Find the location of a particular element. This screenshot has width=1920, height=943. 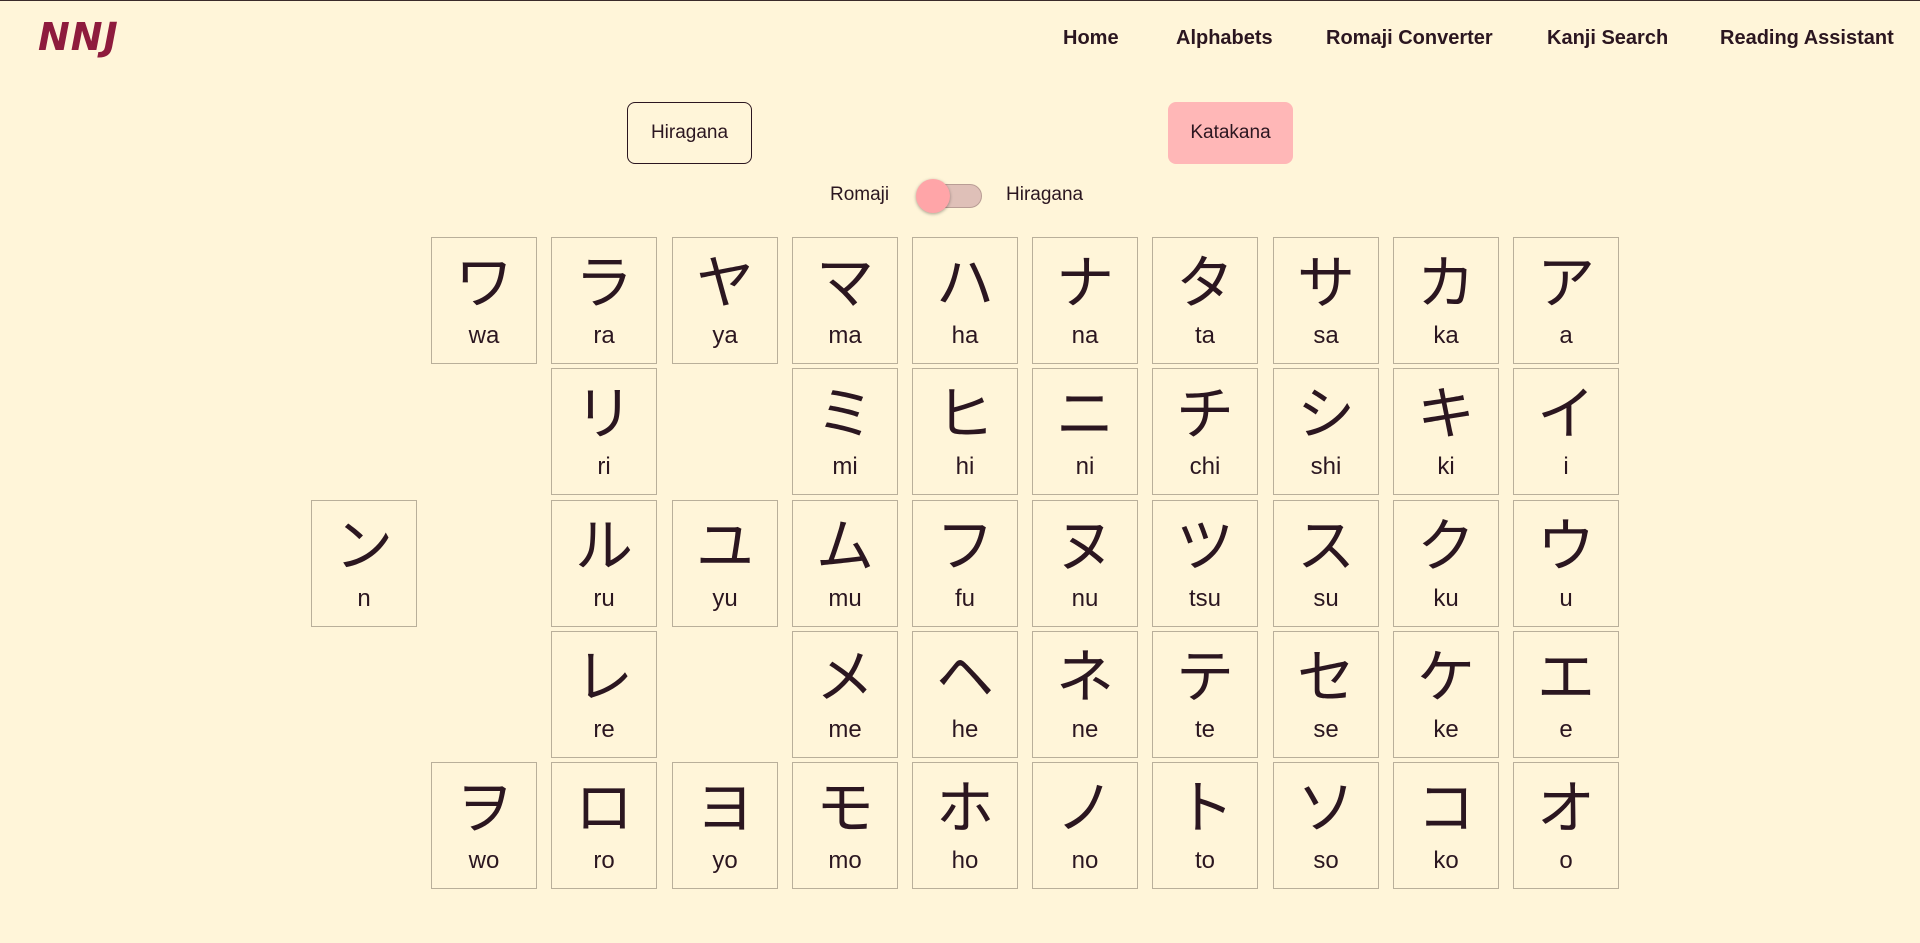

kana-card-ha: ハ ha is located at coordinates (965, 300).